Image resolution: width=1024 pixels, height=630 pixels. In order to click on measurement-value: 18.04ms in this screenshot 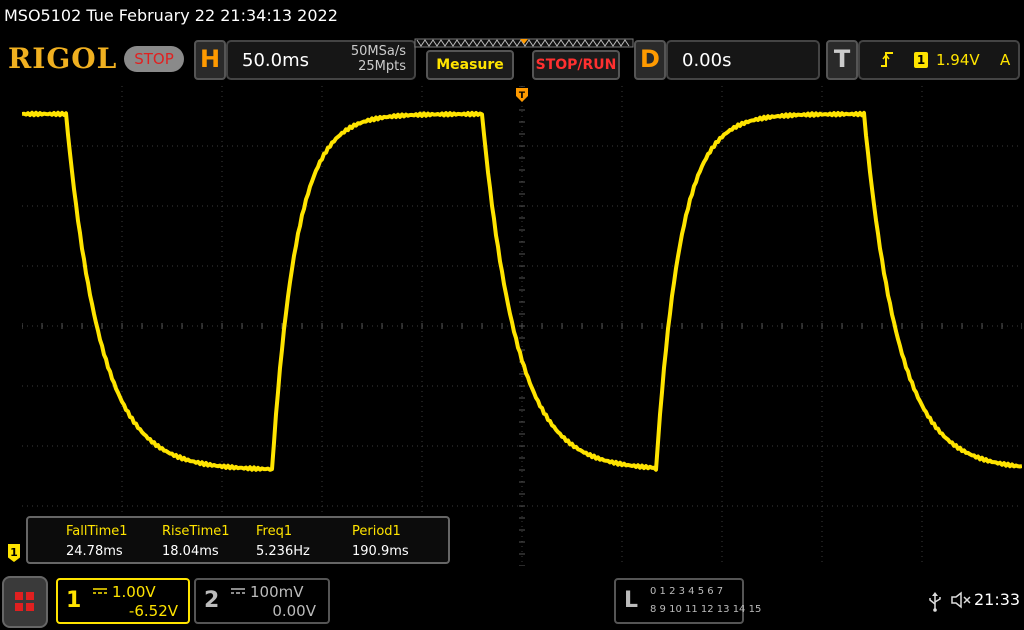, I will do `click(190, 551)`.